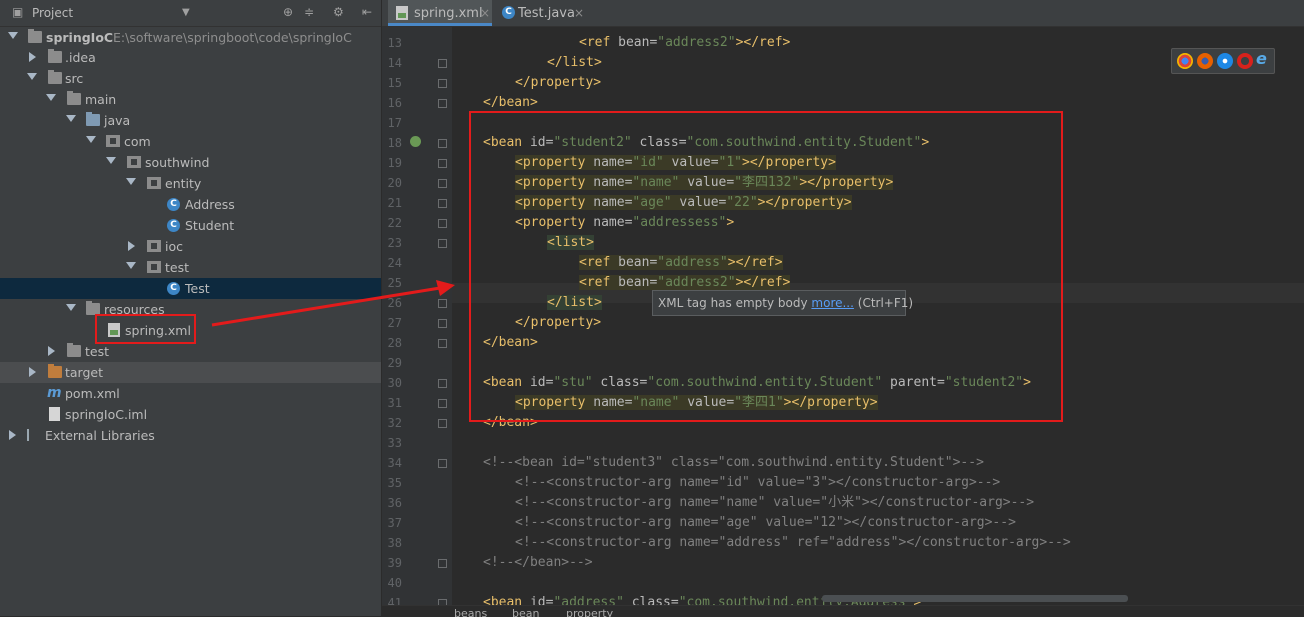 The image size is (1304, 617). Describe the element at coordinates (326, 306) in the screenshot. I see `annotation-arrow-line` at that location.